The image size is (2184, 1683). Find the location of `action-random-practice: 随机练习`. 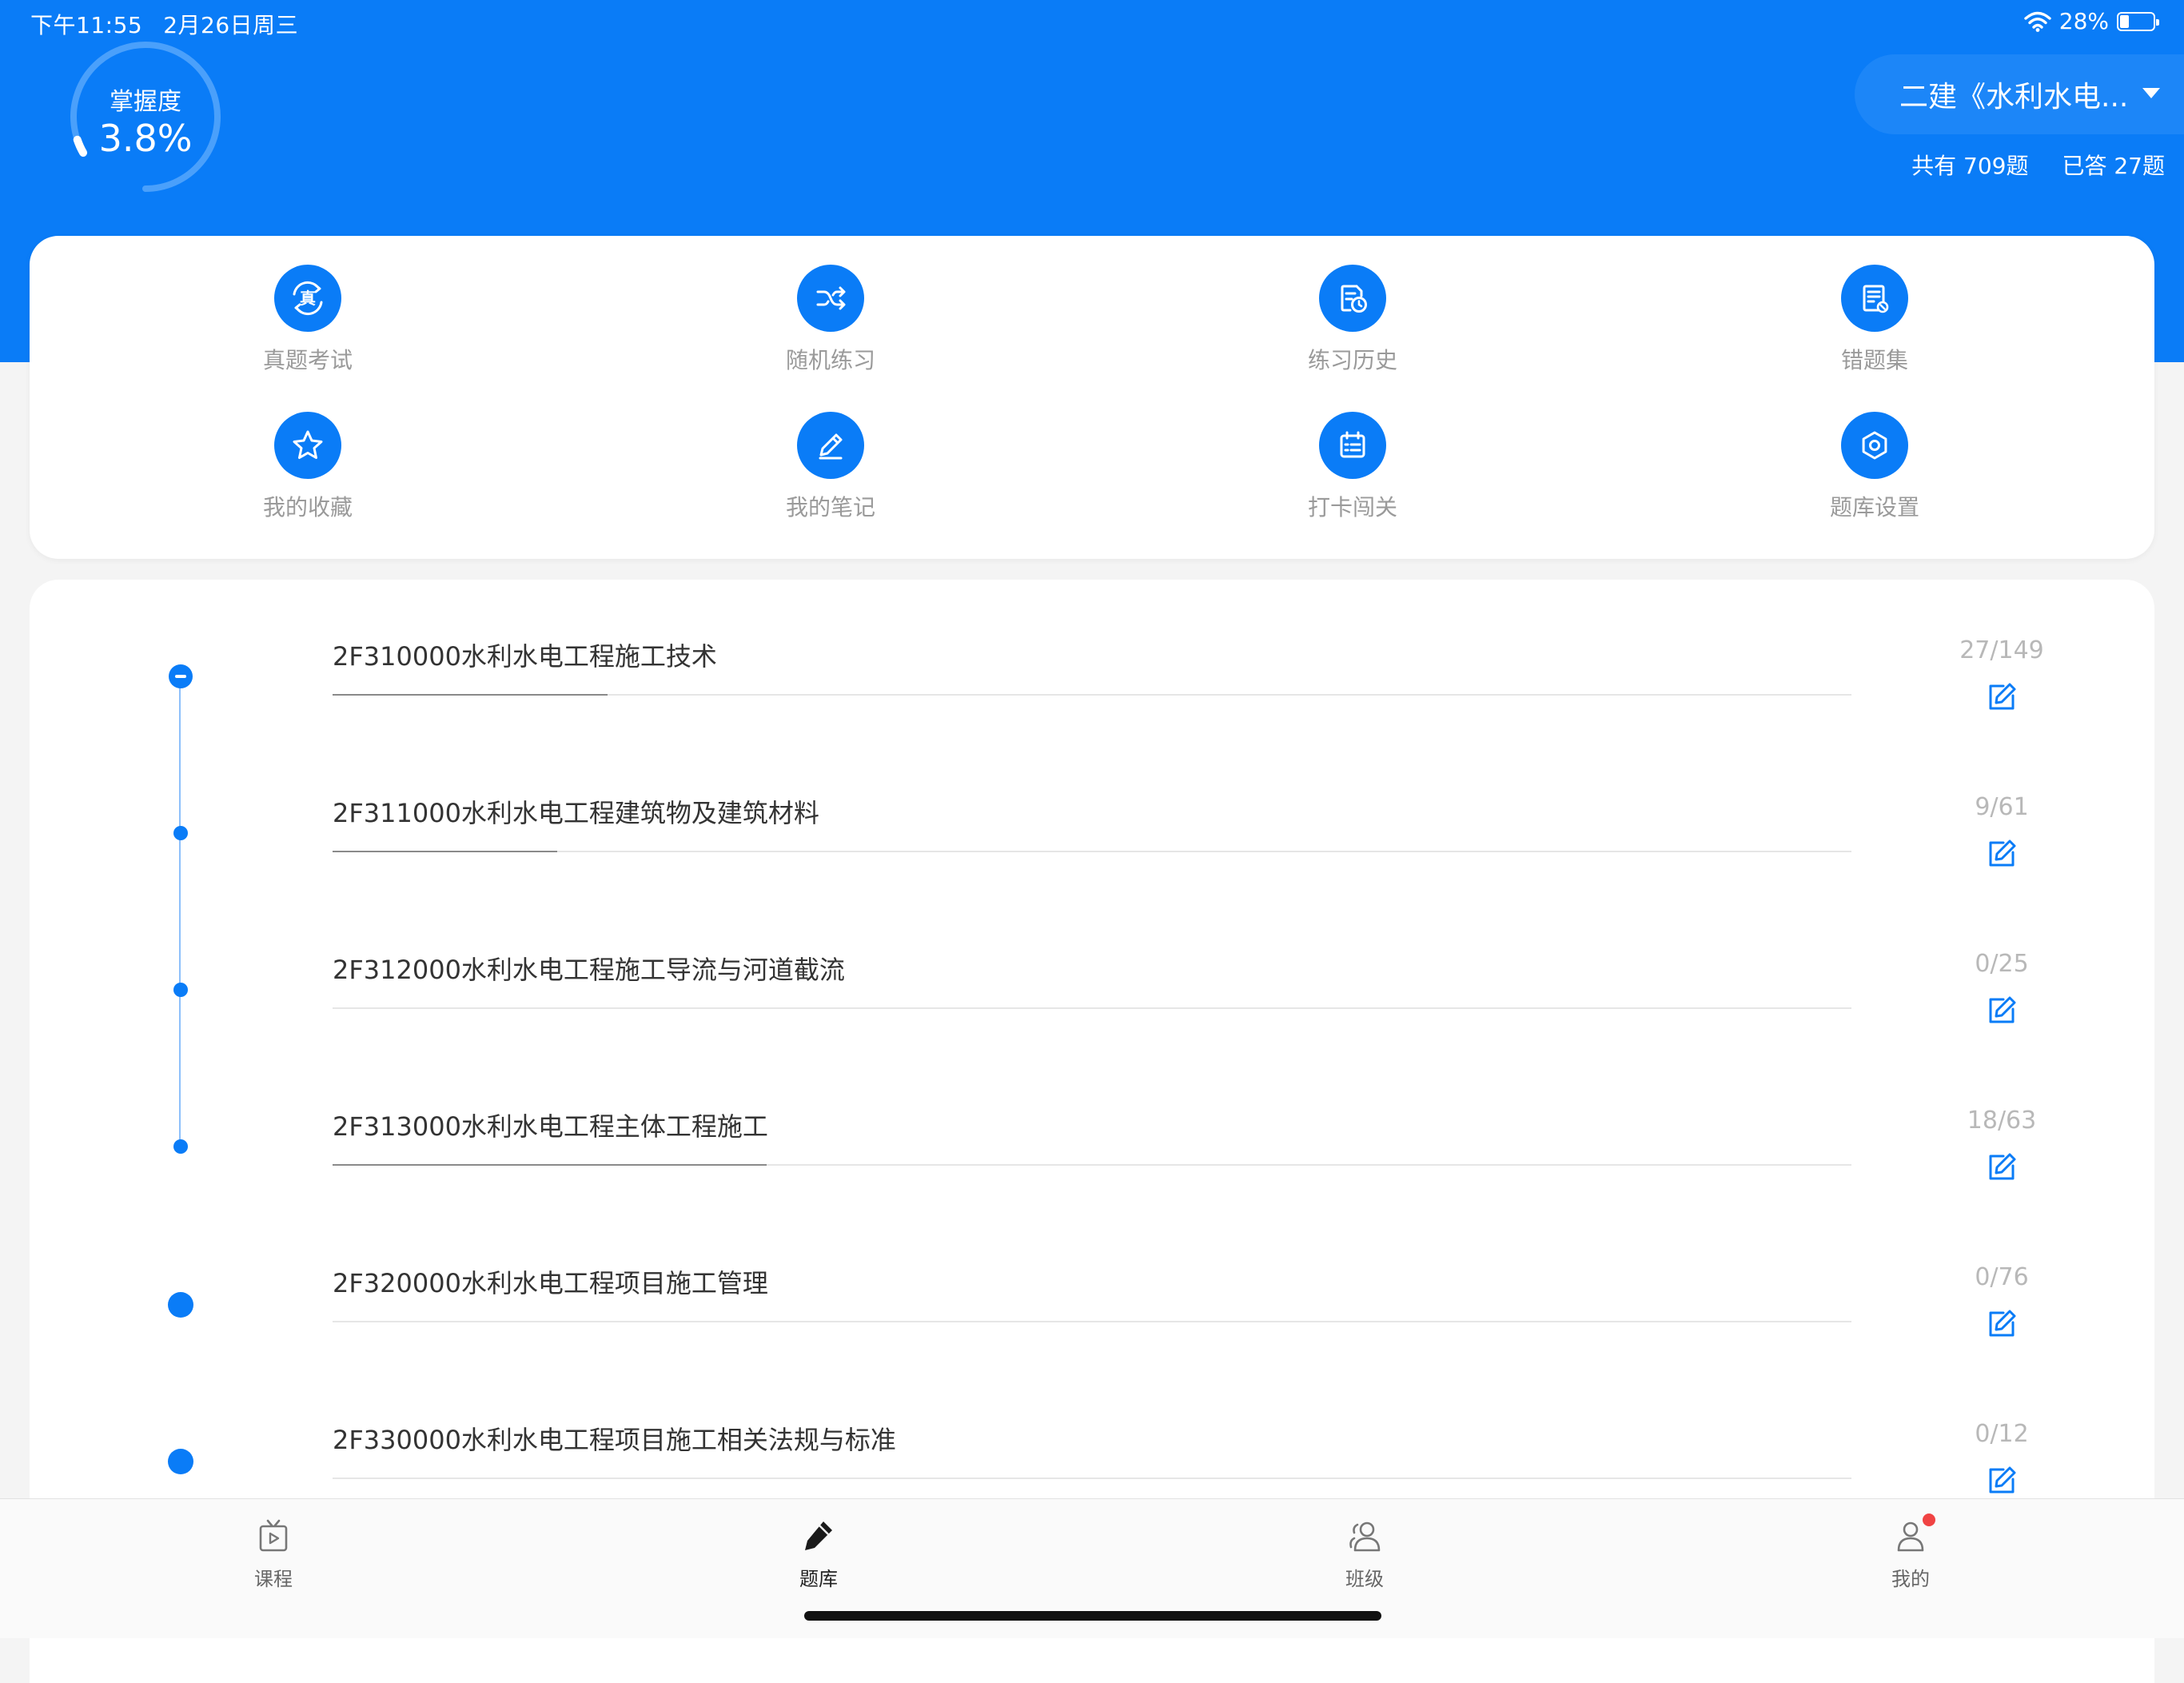

action-random-practice: 随机练习 is located at coordinates (831, 320).